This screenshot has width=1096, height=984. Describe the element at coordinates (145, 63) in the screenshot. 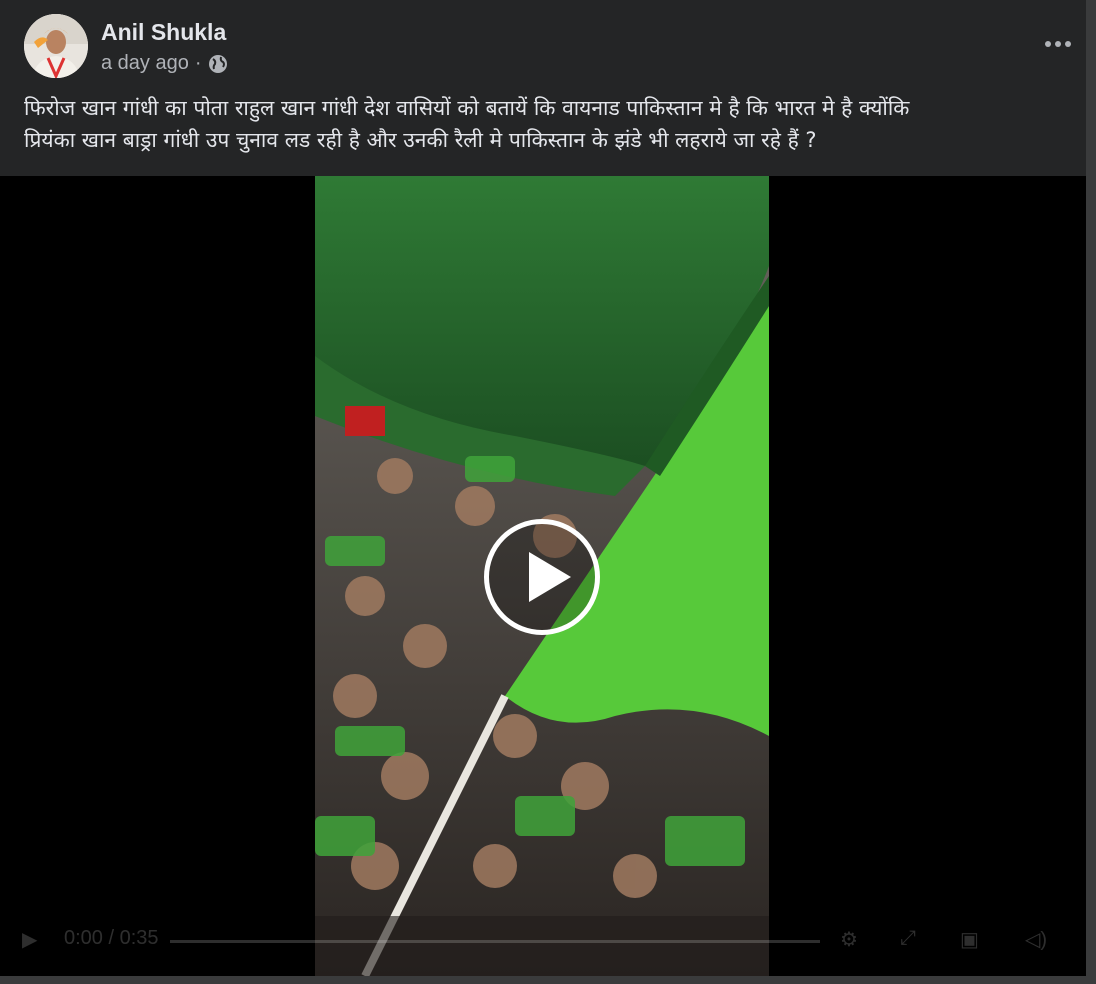

I see `post-timestamp: a day ago` at that location.